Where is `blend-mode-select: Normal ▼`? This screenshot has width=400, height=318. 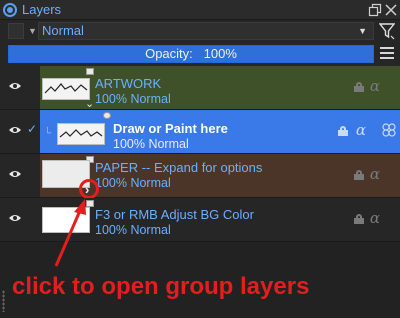 blend-mode-select: Normal ▼ is located at coordinates (206, 31).